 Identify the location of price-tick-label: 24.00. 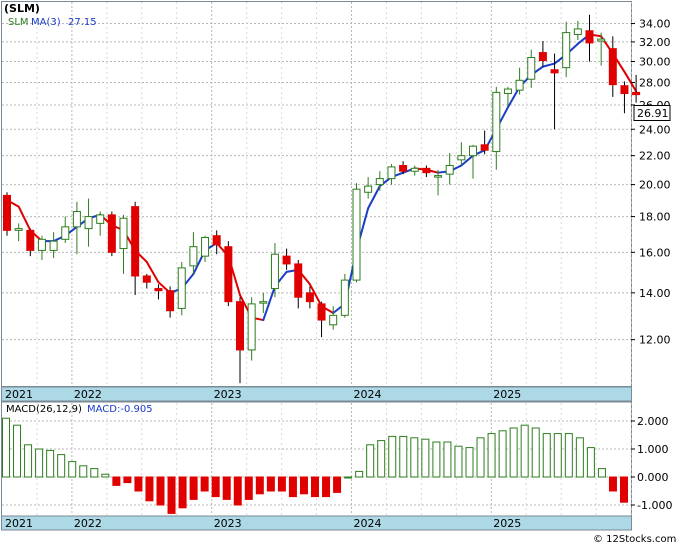
(655, 129).